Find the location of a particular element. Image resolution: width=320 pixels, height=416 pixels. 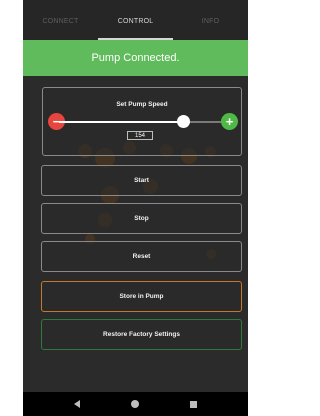

start-button: Start is located at coordinates (141, 180).